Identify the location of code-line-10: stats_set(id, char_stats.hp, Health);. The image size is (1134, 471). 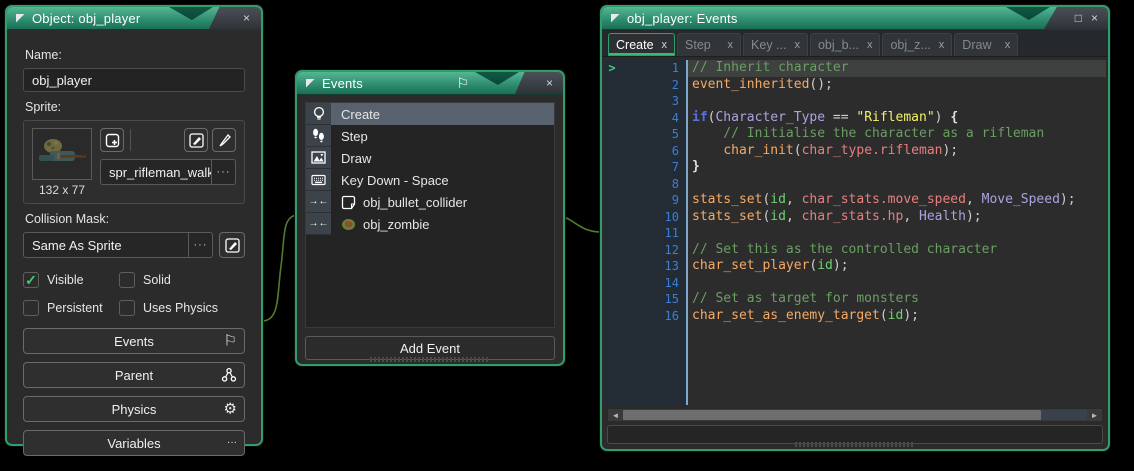
(897, 217).